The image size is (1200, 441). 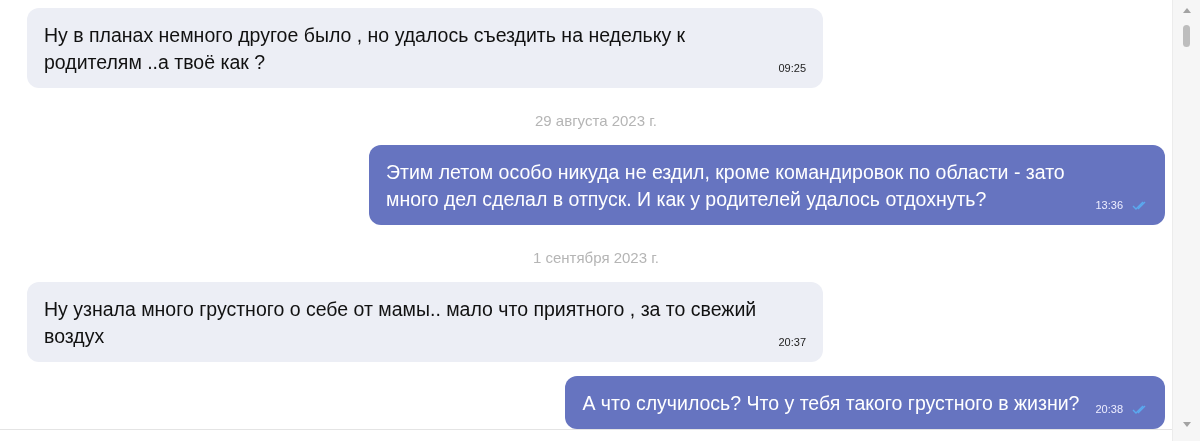 I want to click on date-separator: 29 августа 2023 г., so click(x=596, y=120).